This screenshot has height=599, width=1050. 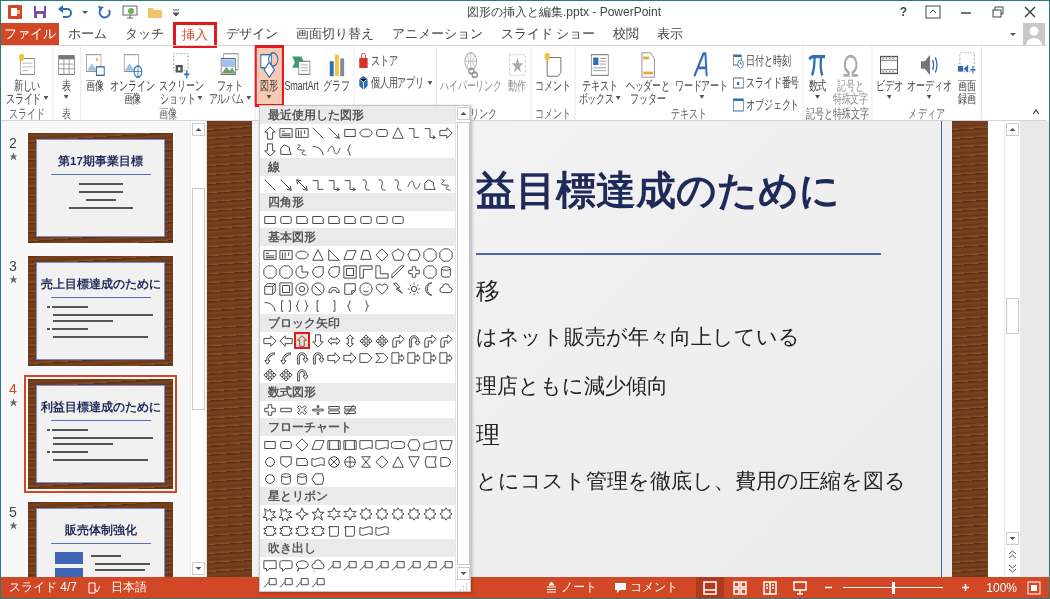 What do you see at coordinates (357, 392) in the screenshot?
I see `category-header: 数式図形` at bounding box center [357, 392].